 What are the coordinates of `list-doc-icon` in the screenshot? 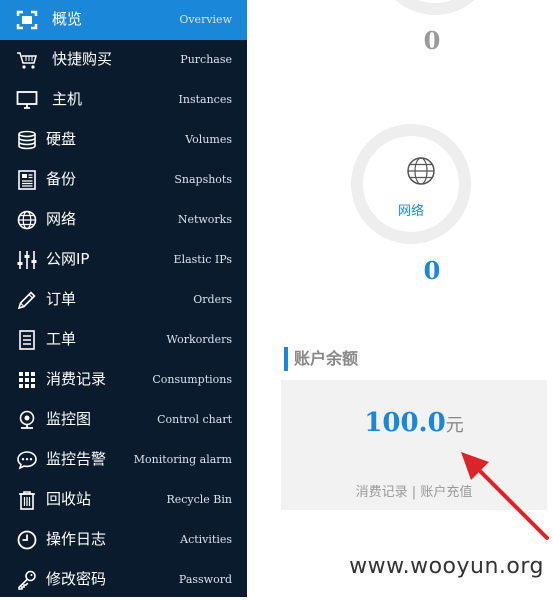 It's located at (27, 340).